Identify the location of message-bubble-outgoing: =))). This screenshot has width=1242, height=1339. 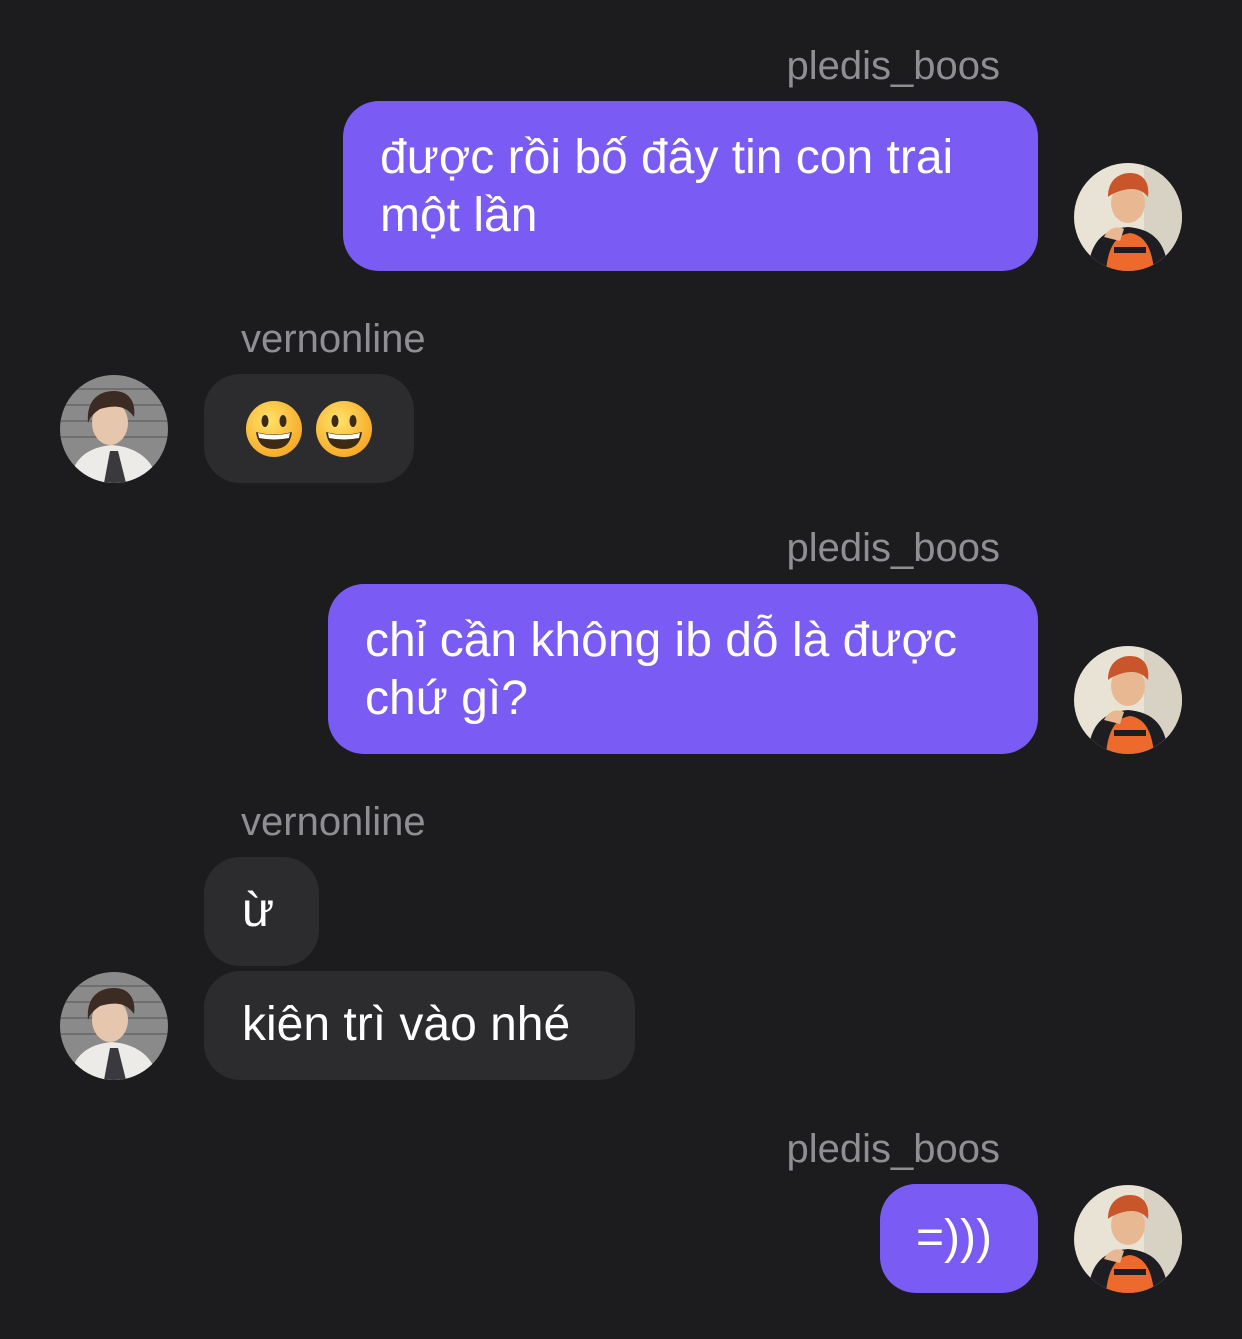
(959, 1238).